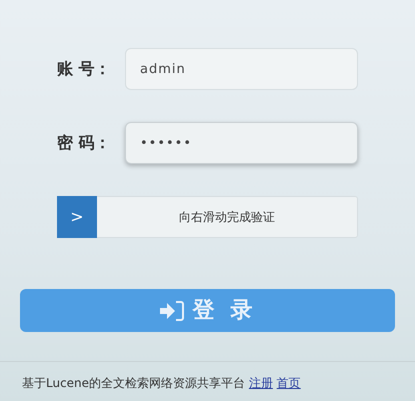  Describe the element at coordinates (260, 383) in the screenshot. I see `footer-link: 注册` at that location.